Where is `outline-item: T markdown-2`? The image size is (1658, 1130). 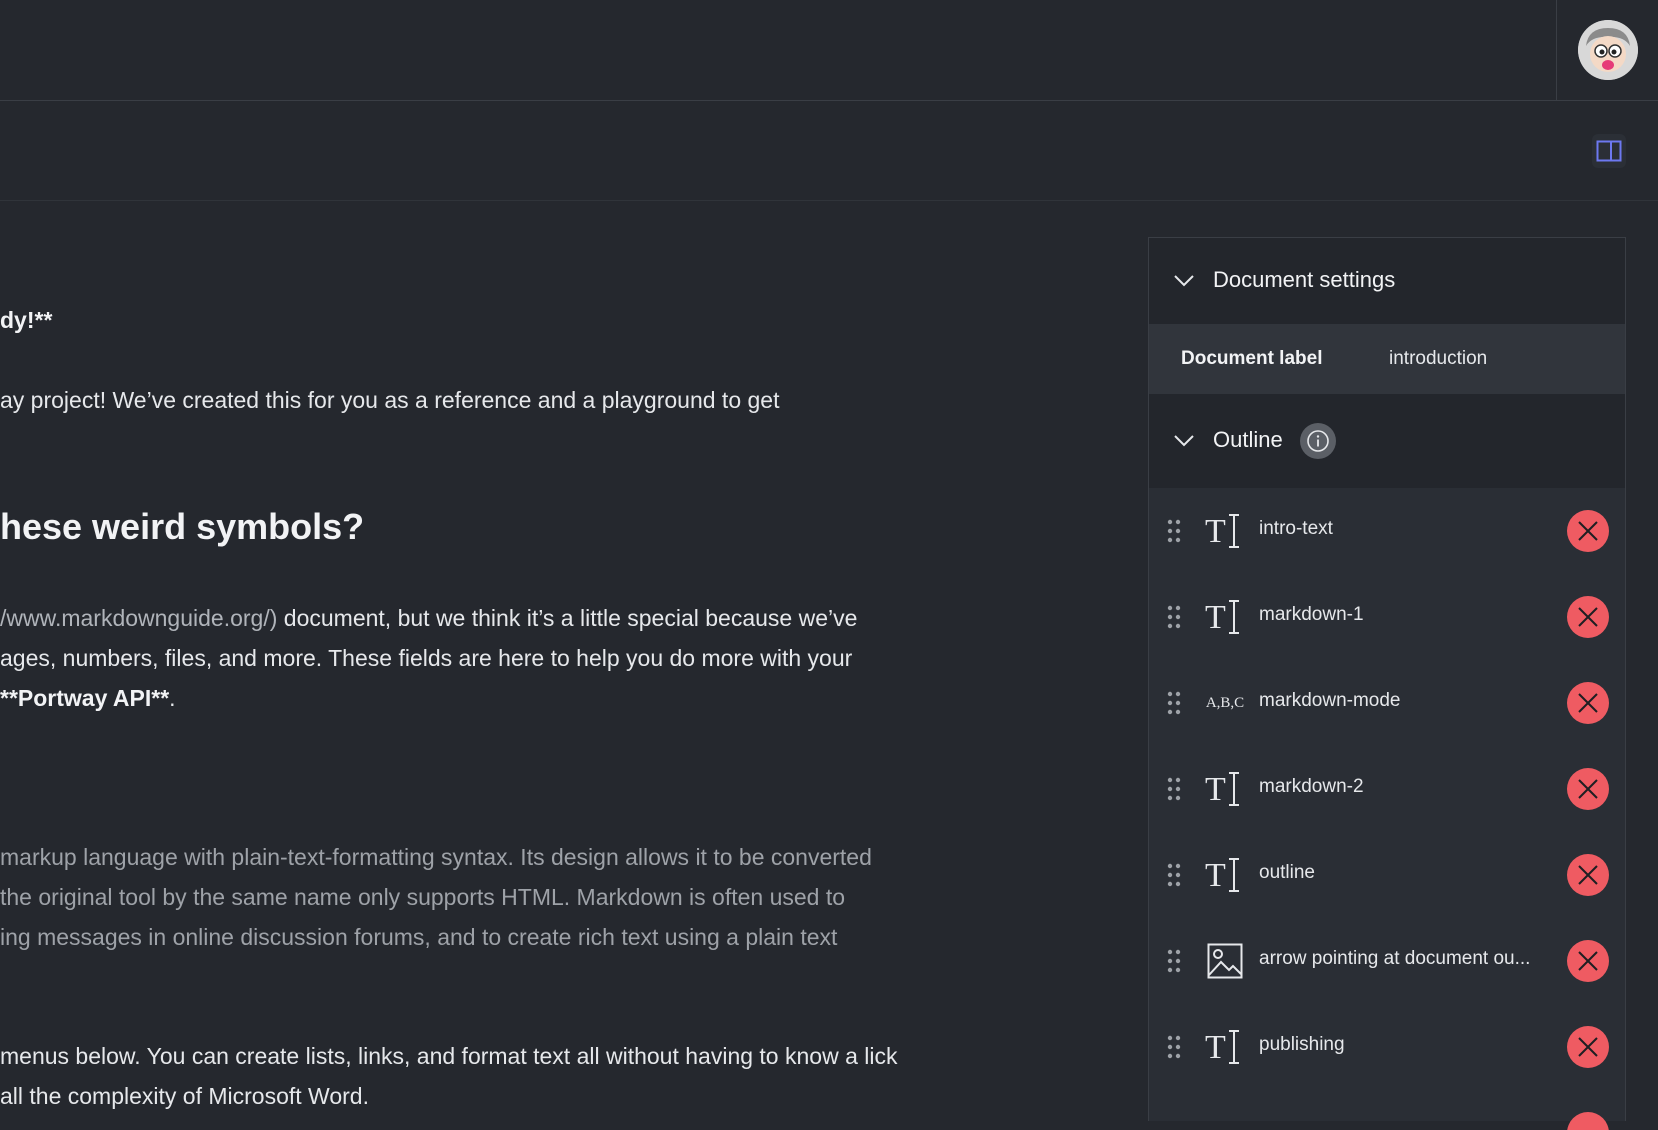 outline-item: T markdown-2 is located at coordinates (1387, 789).